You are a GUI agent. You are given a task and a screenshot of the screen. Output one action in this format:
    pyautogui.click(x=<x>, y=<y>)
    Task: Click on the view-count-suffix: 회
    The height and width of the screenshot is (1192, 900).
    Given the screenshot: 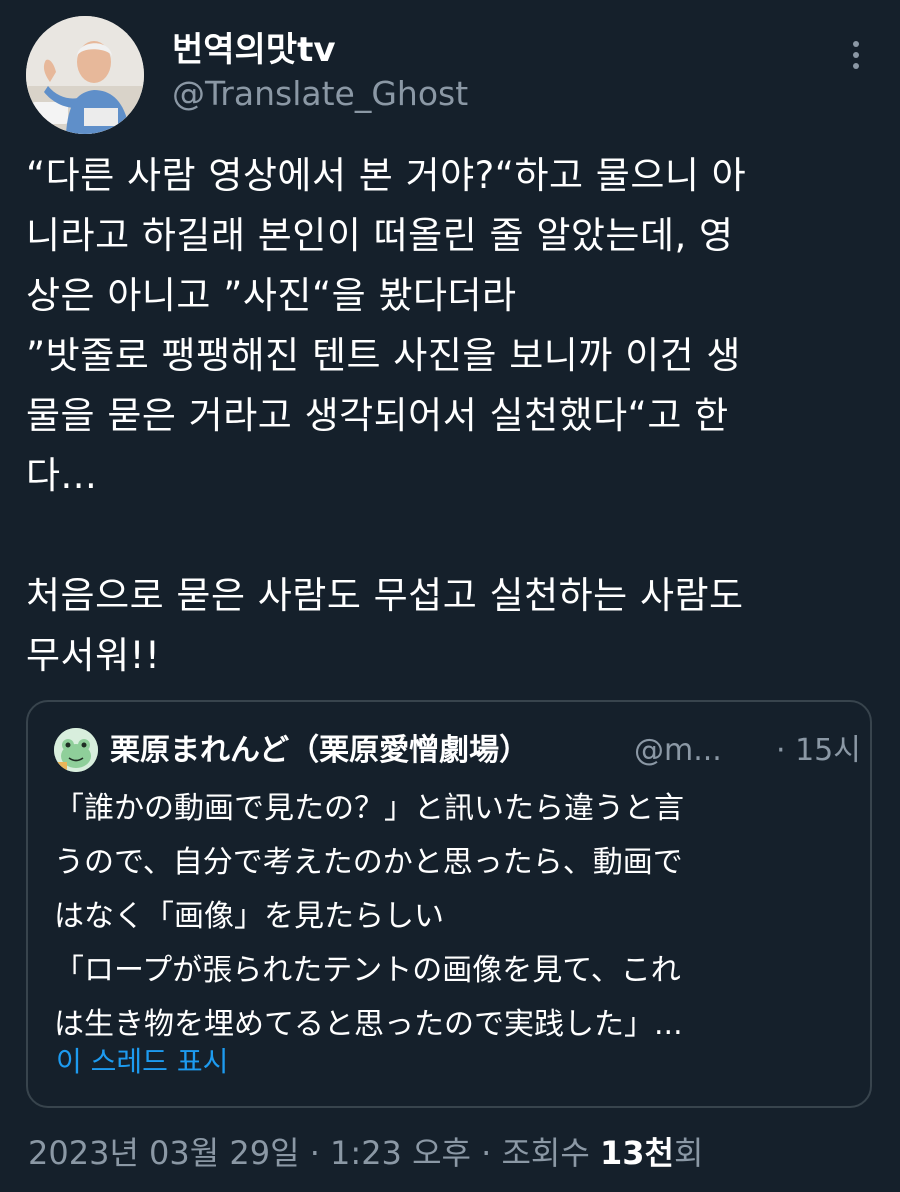 What is the action you would take?
    pyautogui.click(x=688, y=1153)
    